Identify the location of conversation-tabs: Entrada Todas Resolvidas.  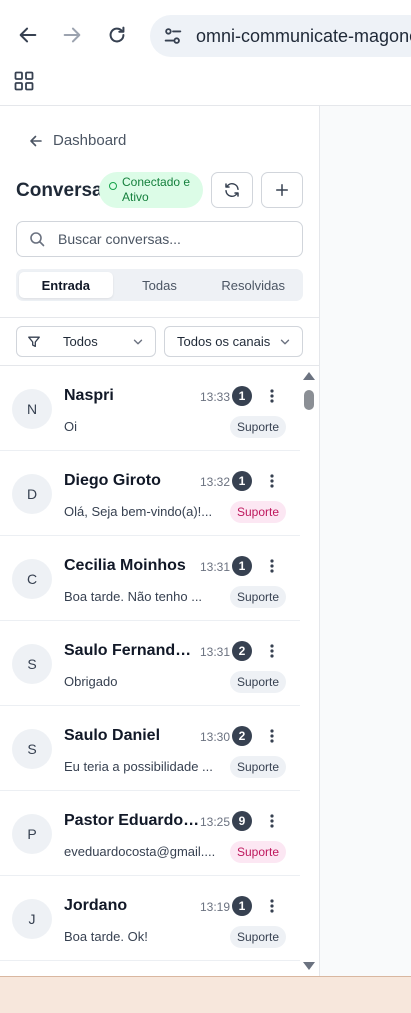
(159, 285).